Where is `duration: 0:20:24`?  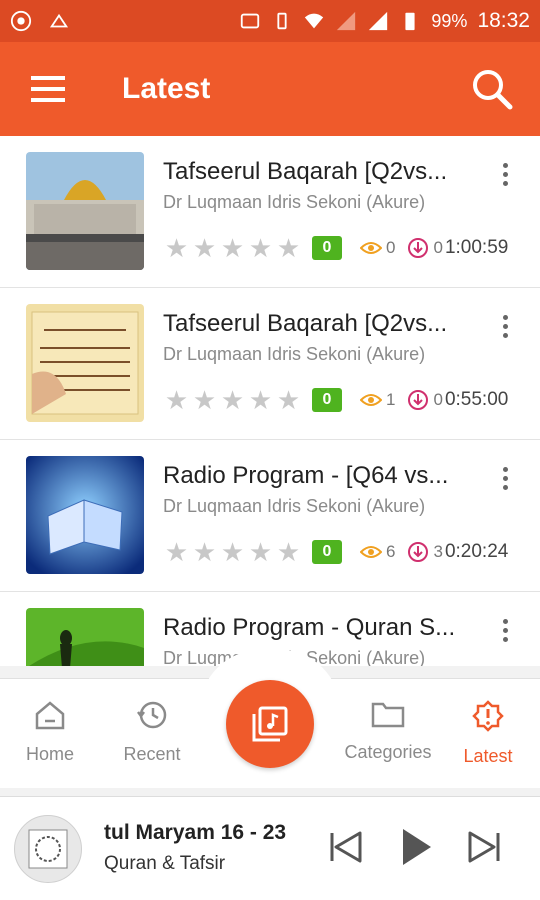 duration: 0:20:24 is located at coordinates (476, 551).